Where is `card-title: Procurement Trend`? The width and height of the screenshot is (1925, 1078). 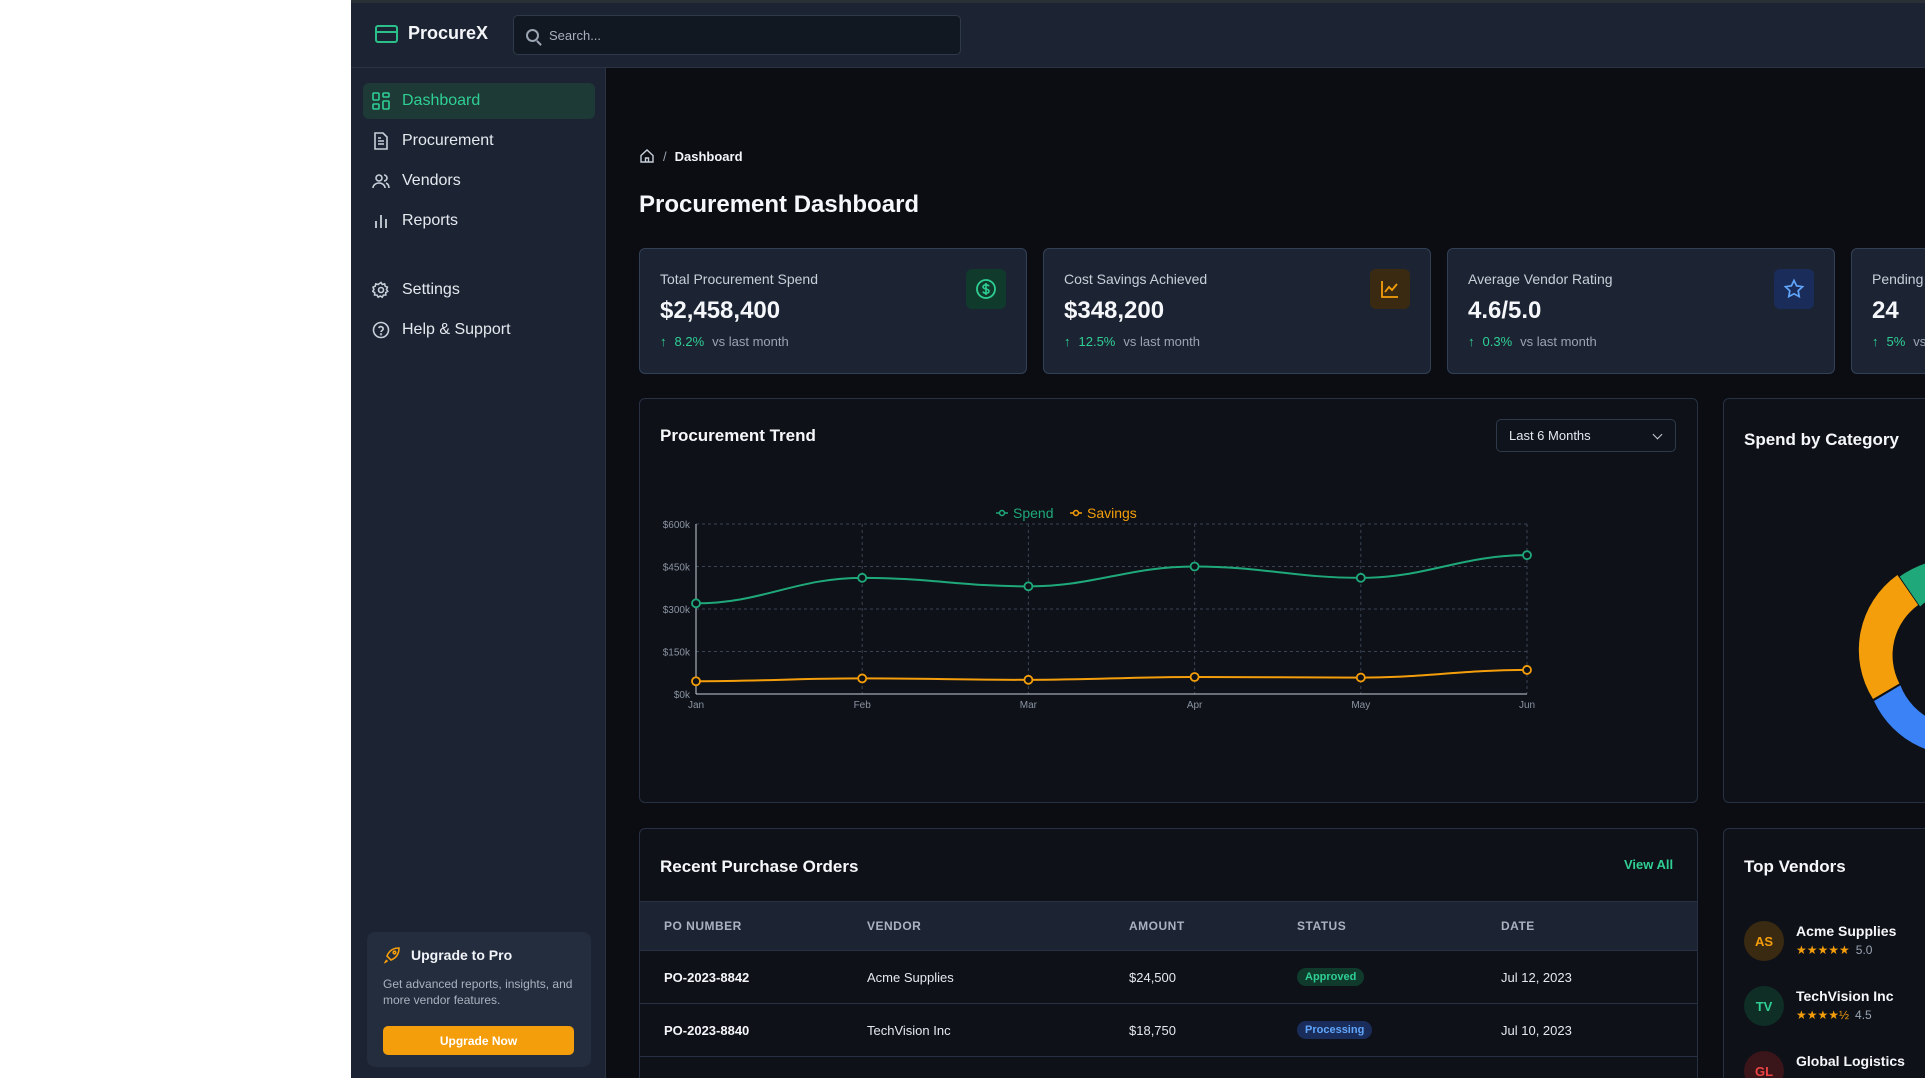
card-title: Procurement Trend is located at coordinates (738, 435).